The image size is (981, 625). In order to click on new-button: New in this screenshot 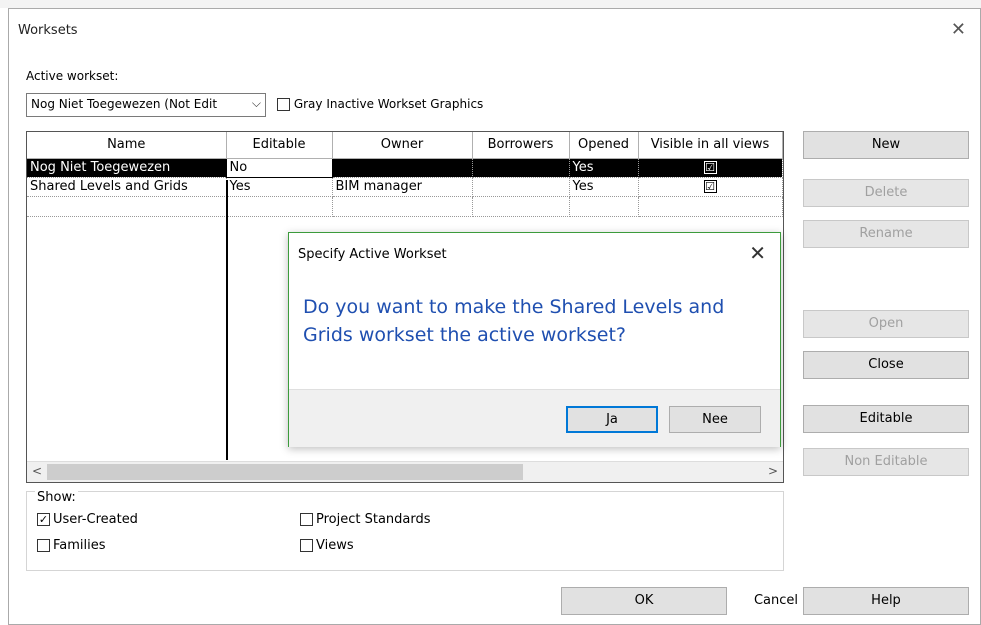, I will do `click(886, 145)`.